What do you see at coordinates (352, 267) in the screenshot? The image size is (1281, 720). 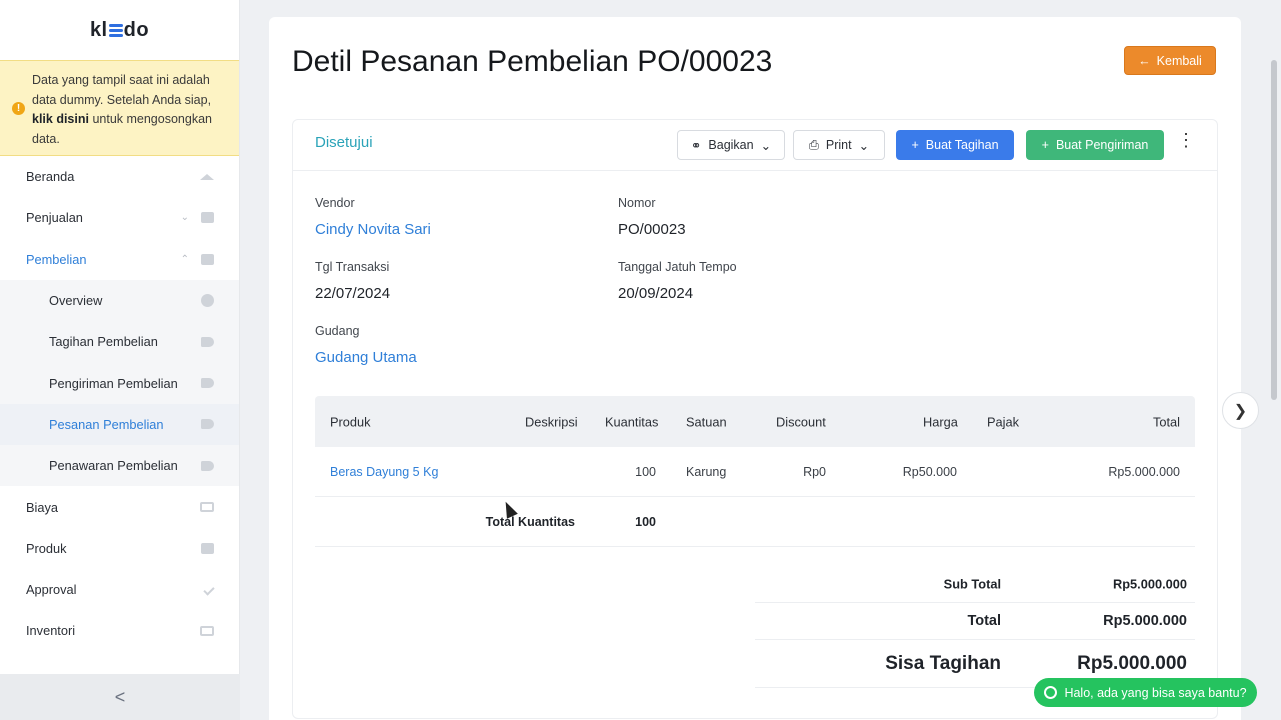 I see `transaction-date-label: Tgl Transaksi` at bounding box center [352, 267].